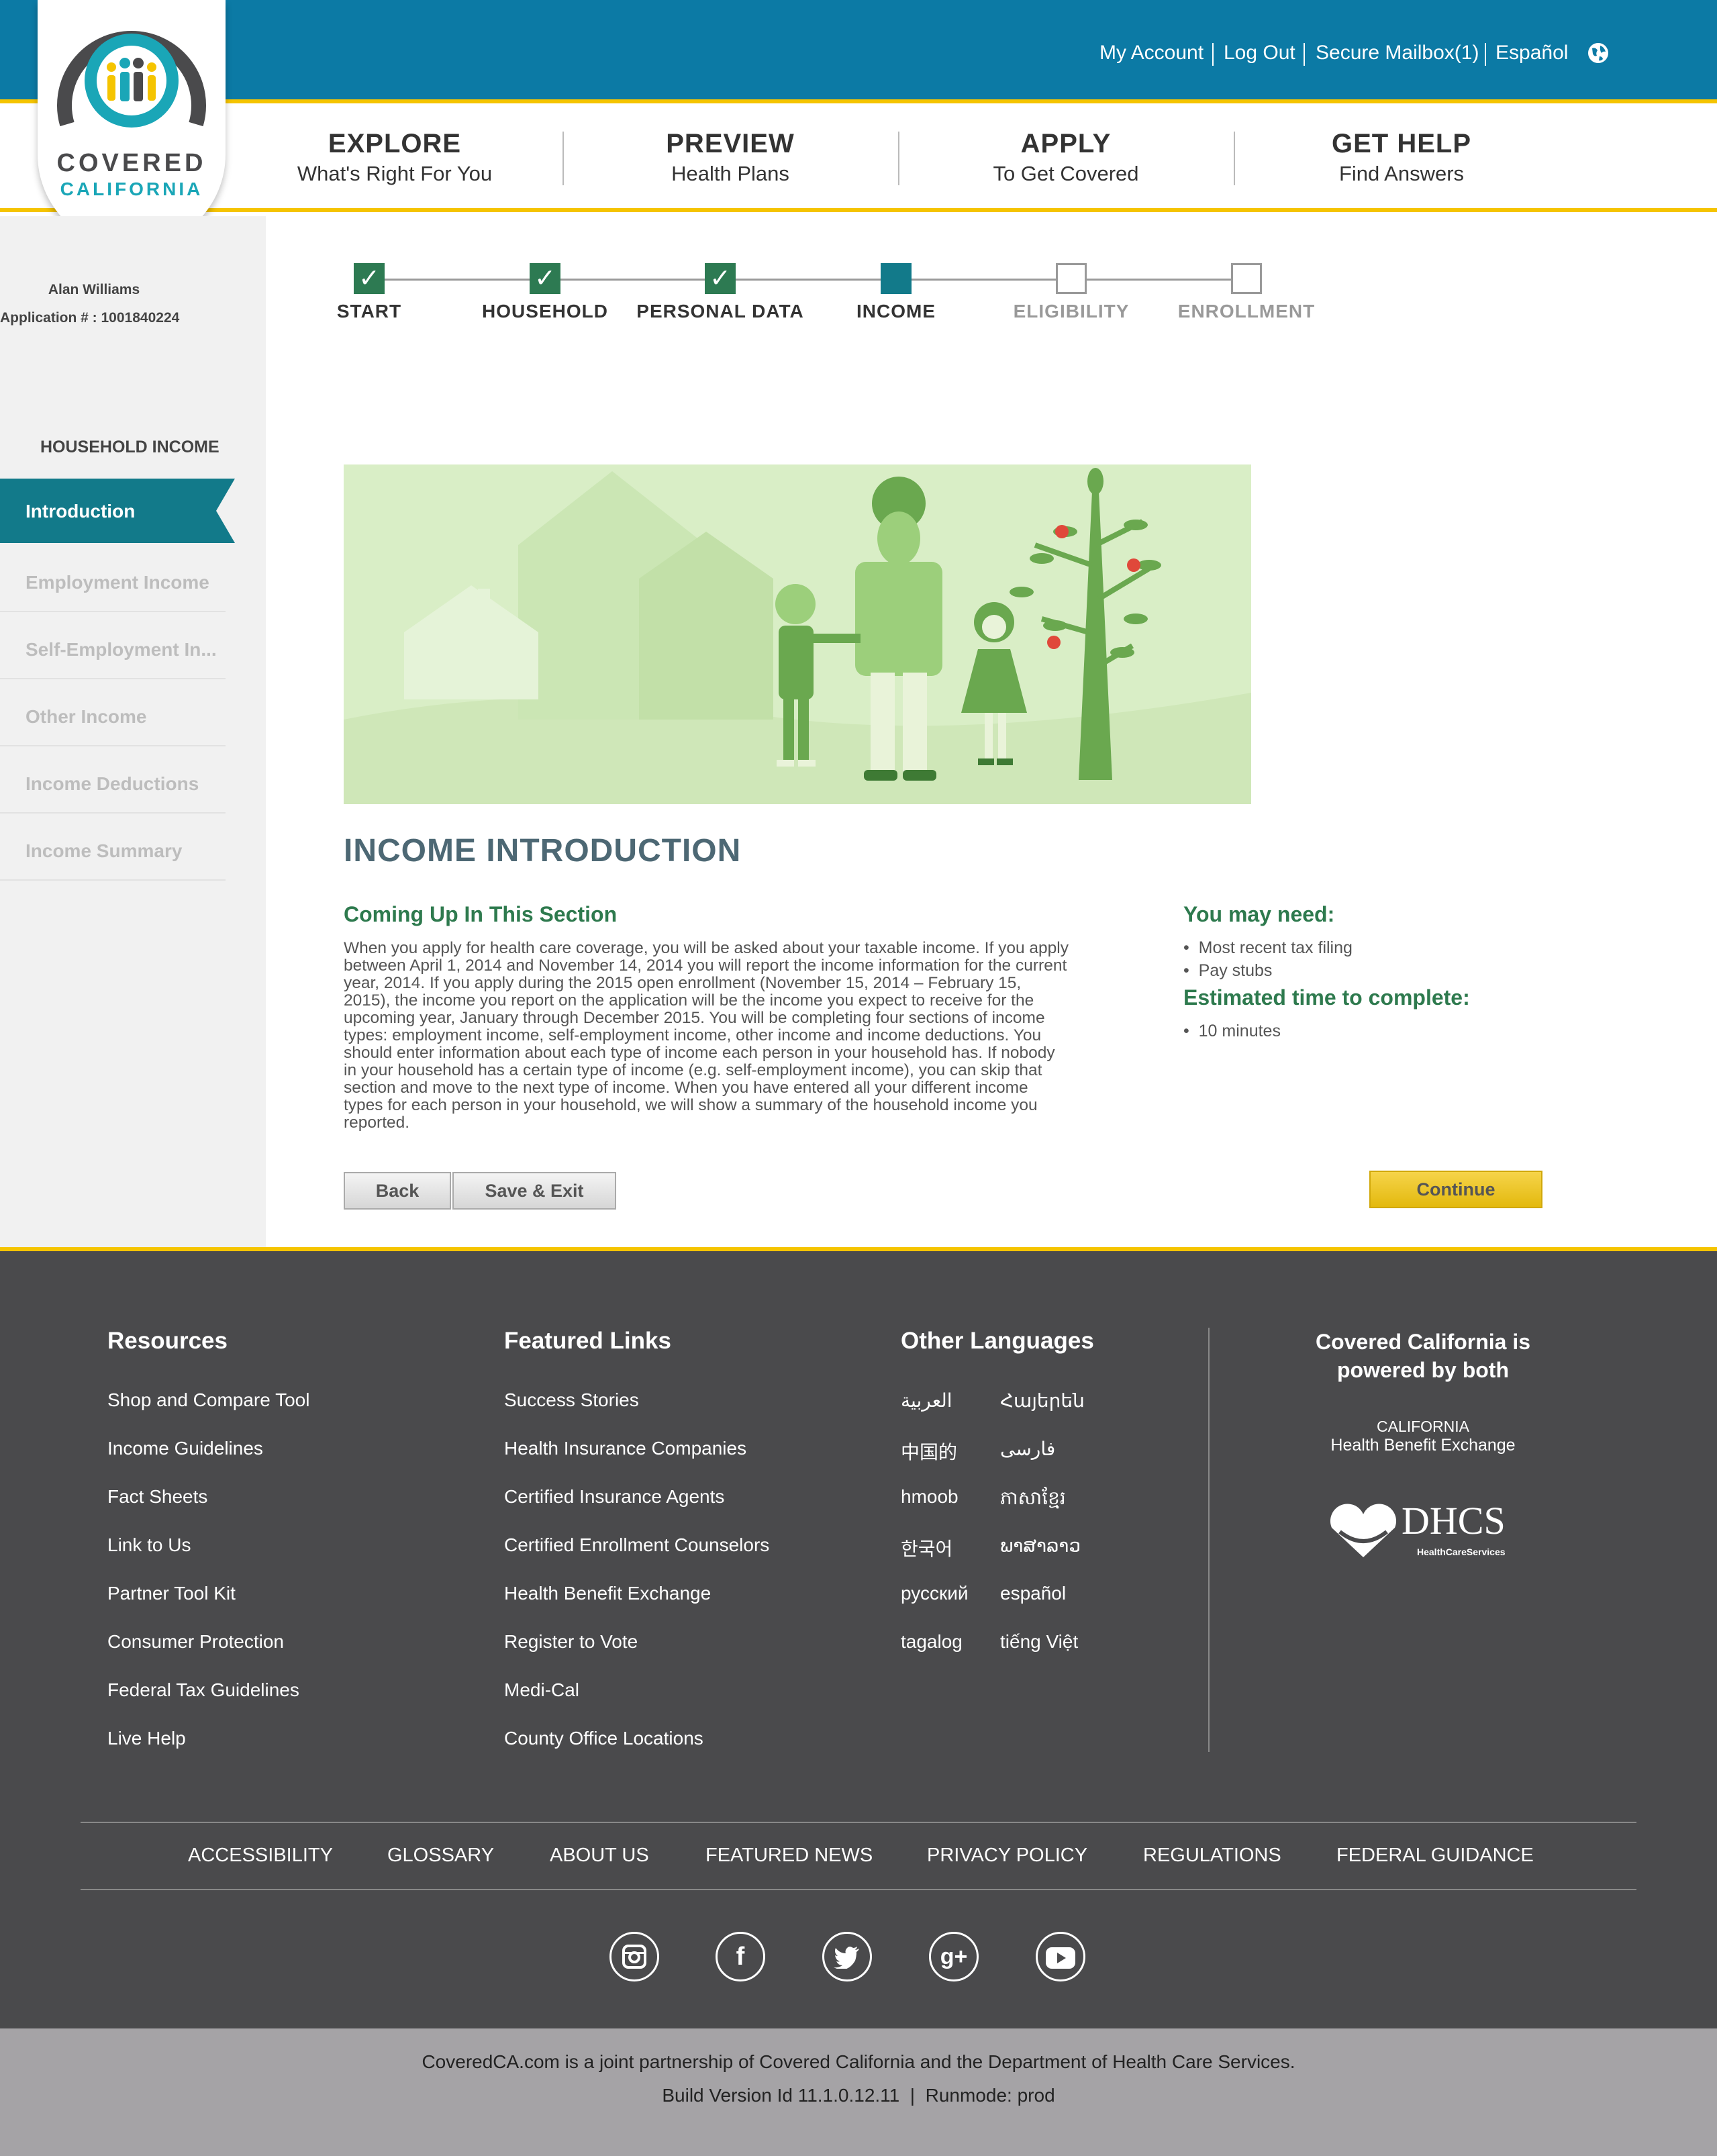 The height and width of the screenshot is (2156, 1717). What do you see at coordinates (571, 1642) in the screenshot?
I see `footer-link: Register to Vote` at bounding box center [571, 1642].